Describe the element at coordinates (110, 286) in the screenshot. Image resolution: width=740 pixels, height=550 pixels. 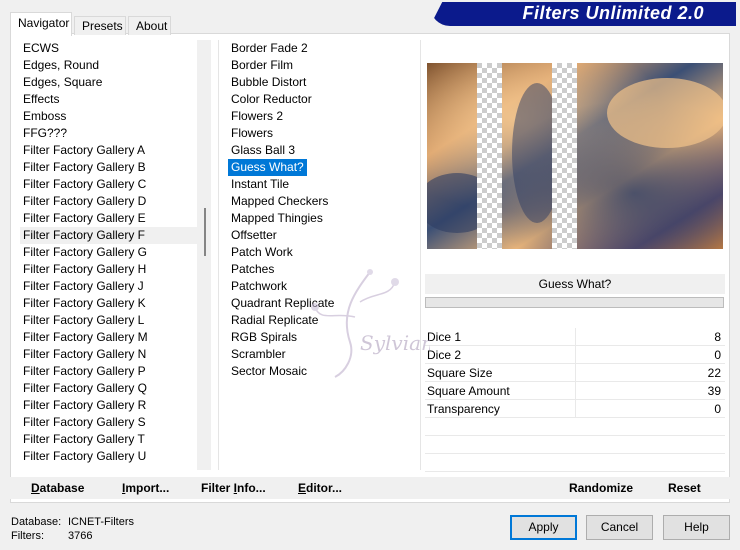
I see `category-item: Filter Factory Gallery J` at that location.